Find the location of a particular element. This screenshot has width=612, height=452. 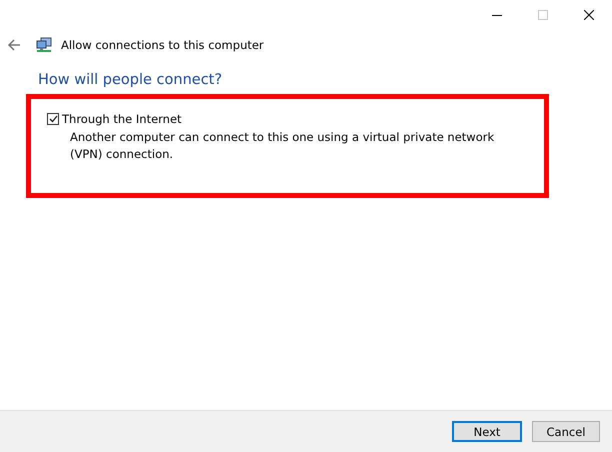

window-title: Allow connections to this computer is located at coordinates (162, 45).